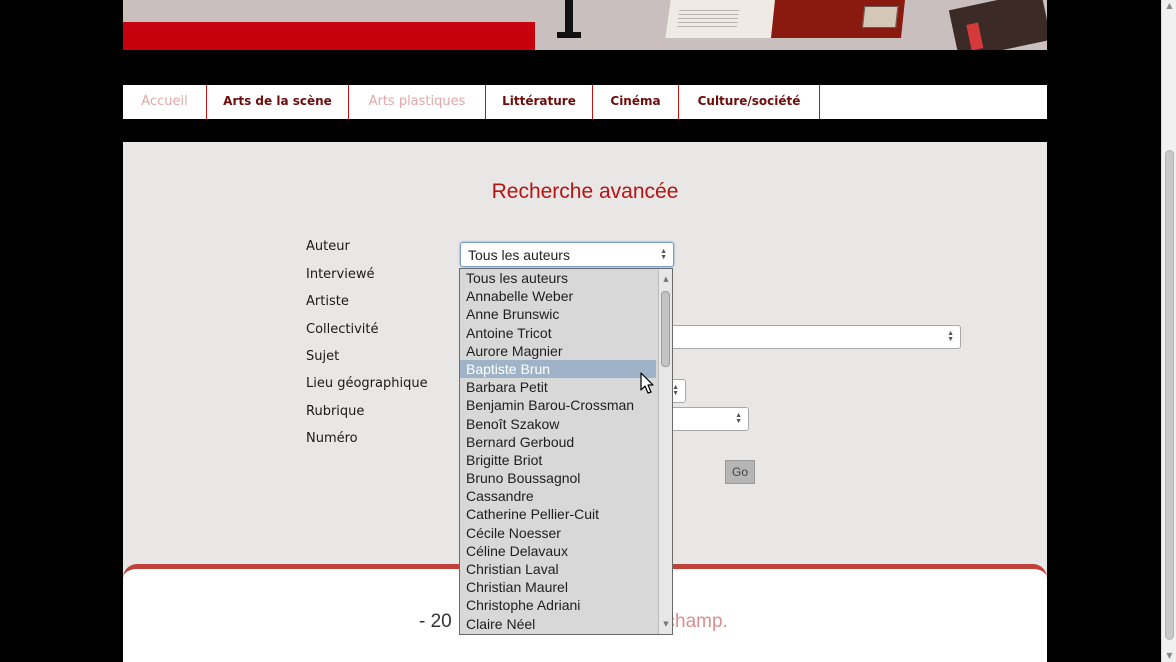  What do you see at coordinates (558, 296) in the screenshot?
I see `dropdown-option: Annabelle Weber` at bounding box center [558, 296].